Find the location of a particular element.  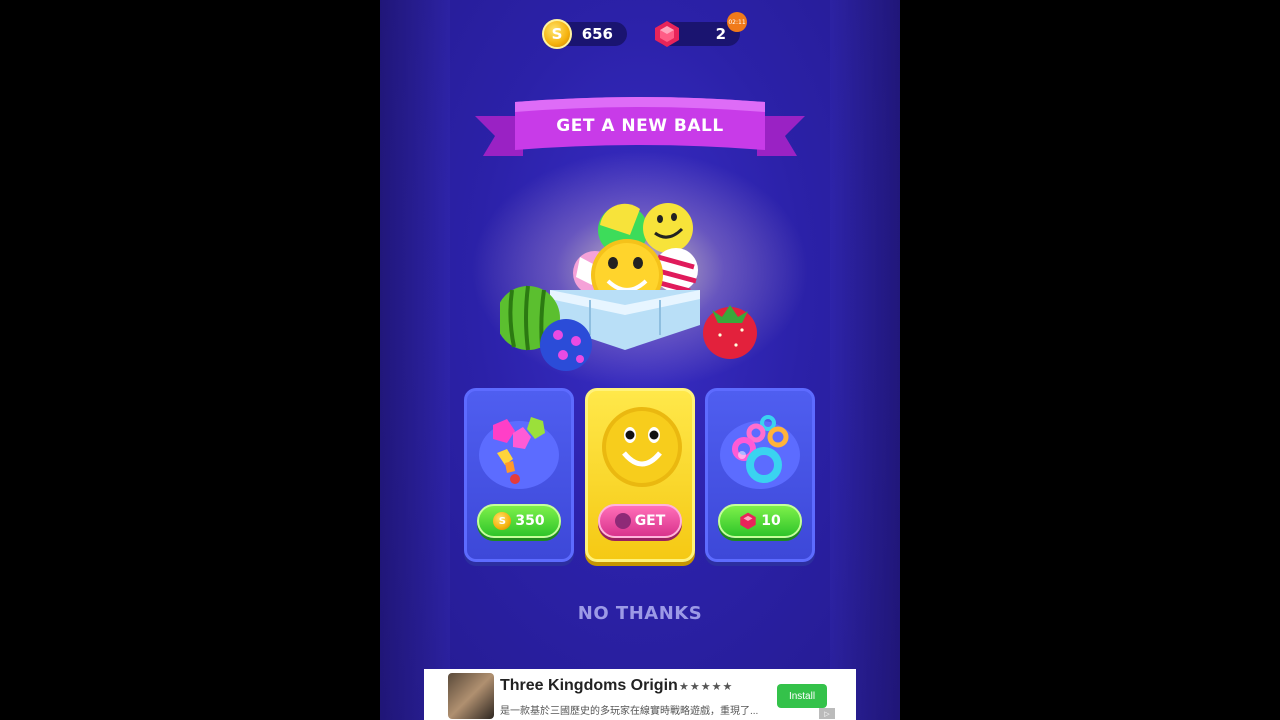

coin-count: 656 is located at coordinates (597, 34).